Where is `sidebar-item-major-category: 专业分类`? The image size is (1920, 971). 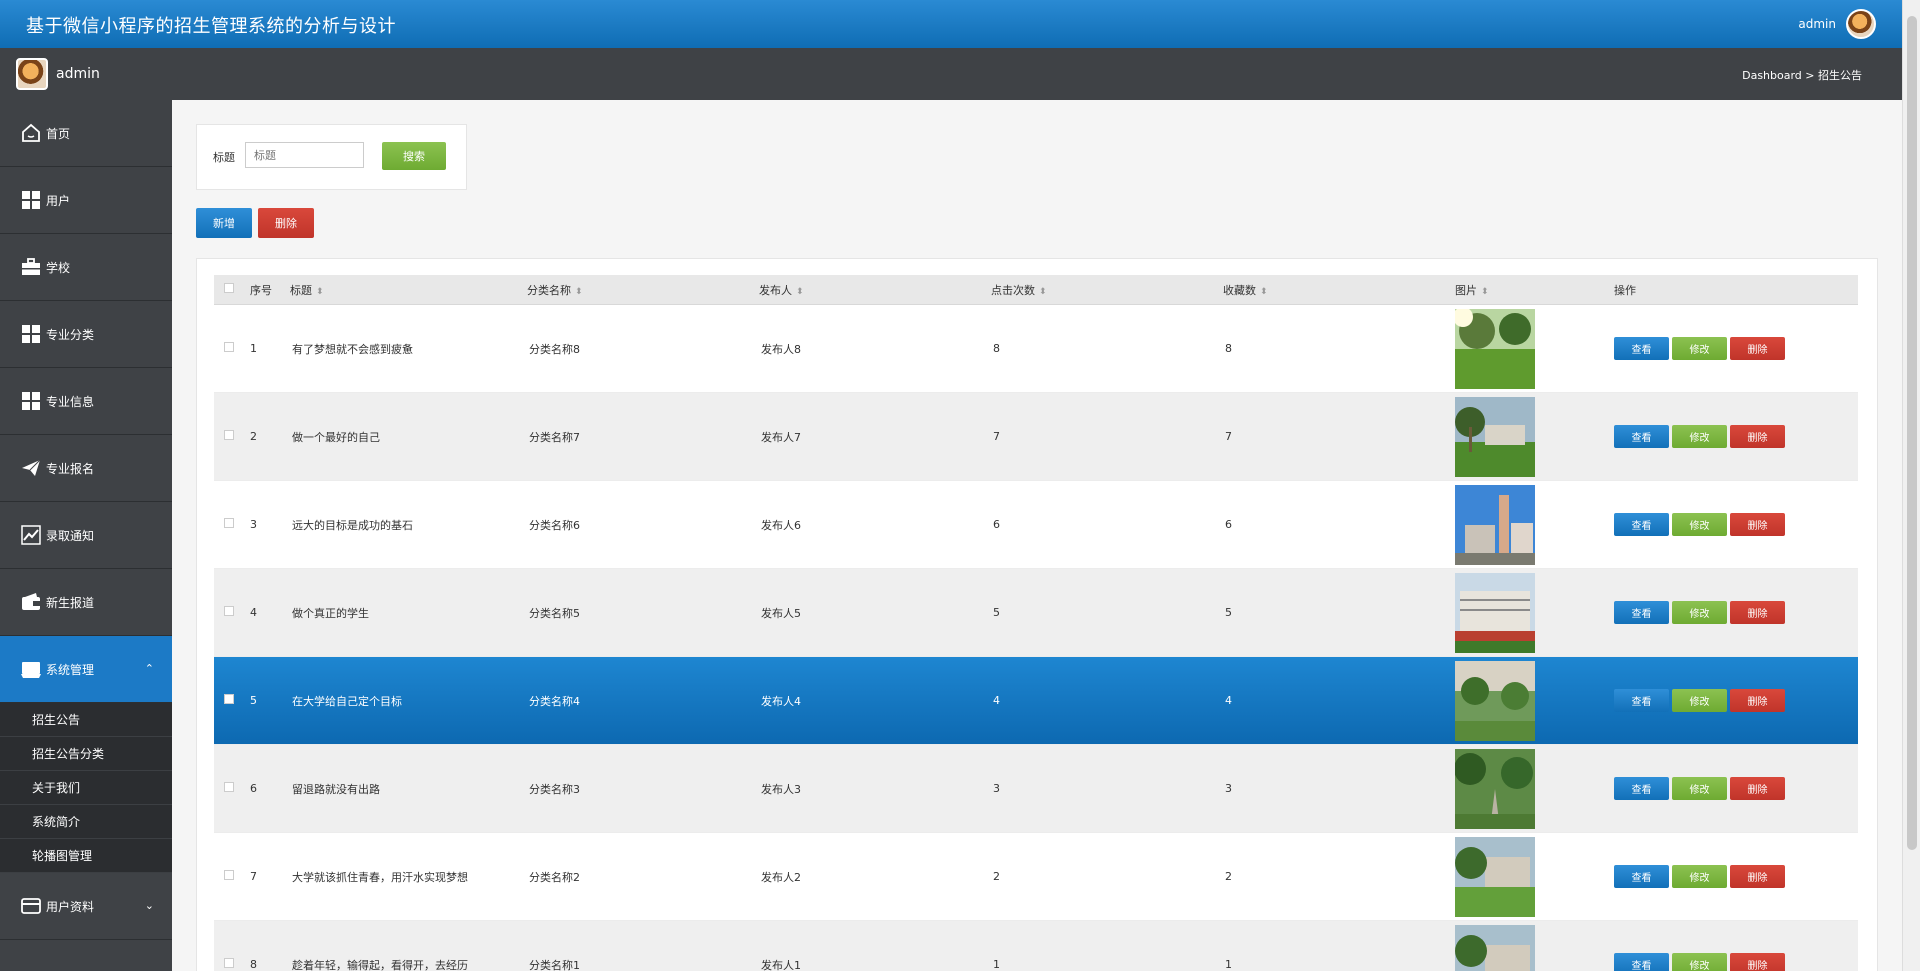
sidebar-item-major-category: 专业分类 is located at coordinates (86, 334).